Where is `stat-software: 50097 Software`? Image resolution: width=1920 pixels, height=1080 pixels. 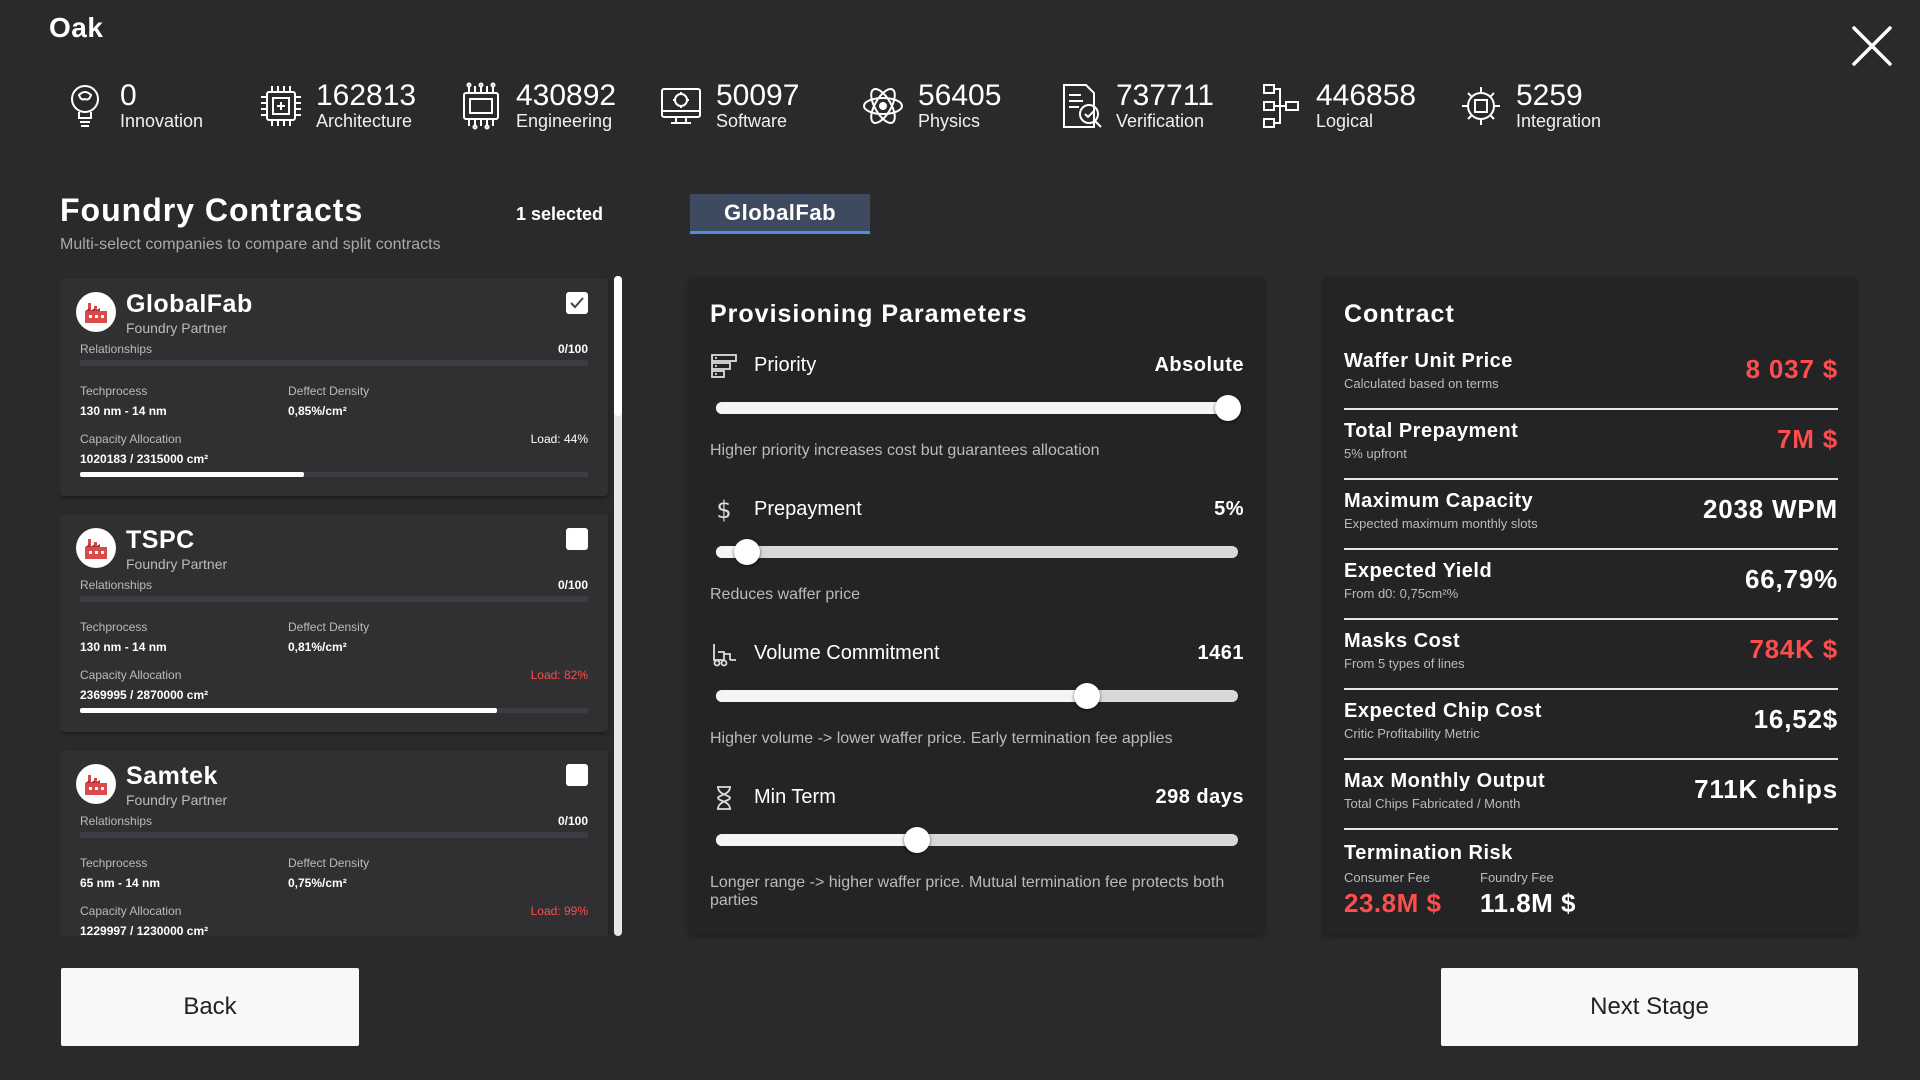
stat-software: 50097 Software is located at coordinates (728, 106).